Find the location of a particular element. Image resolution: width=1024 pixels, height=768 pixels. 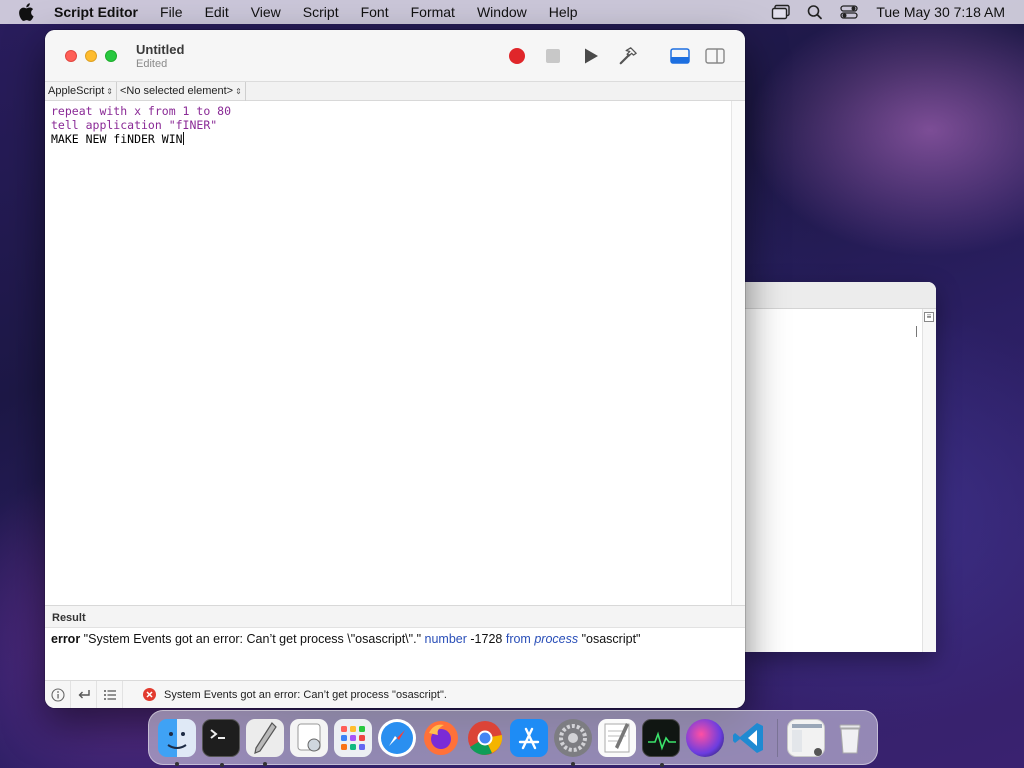

info-button is located at coordinates (58, 694).